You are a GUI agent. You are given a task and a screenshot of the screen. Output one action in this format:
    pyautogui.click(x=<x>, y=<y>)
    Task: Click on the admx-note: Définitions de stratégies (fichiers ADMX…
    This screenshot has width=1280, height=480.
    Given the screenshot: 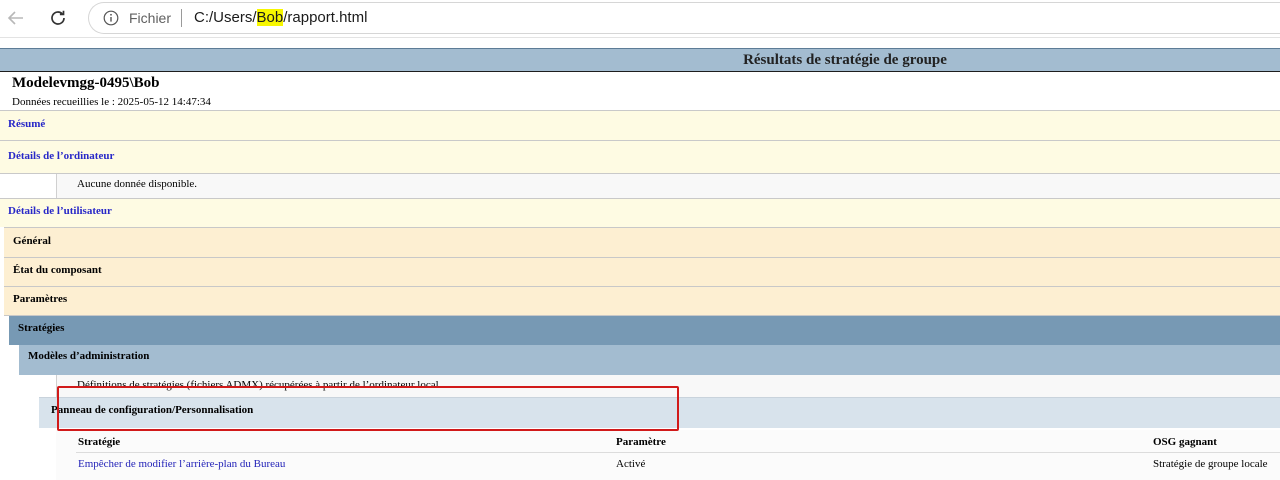 What is the action you would take?
    pyautogui.click(x=668, y=386)
    